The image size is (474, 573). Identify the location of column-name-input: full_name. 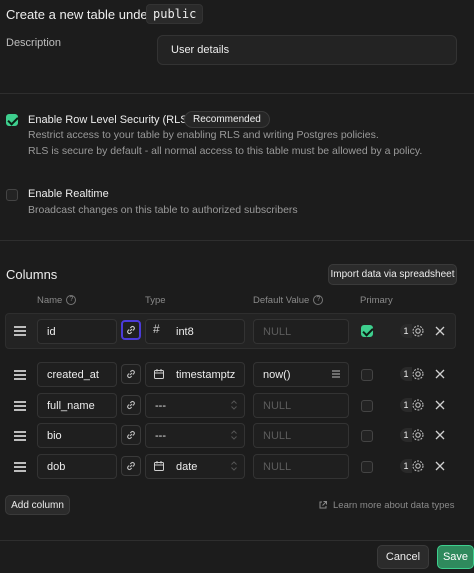
(77, 405).